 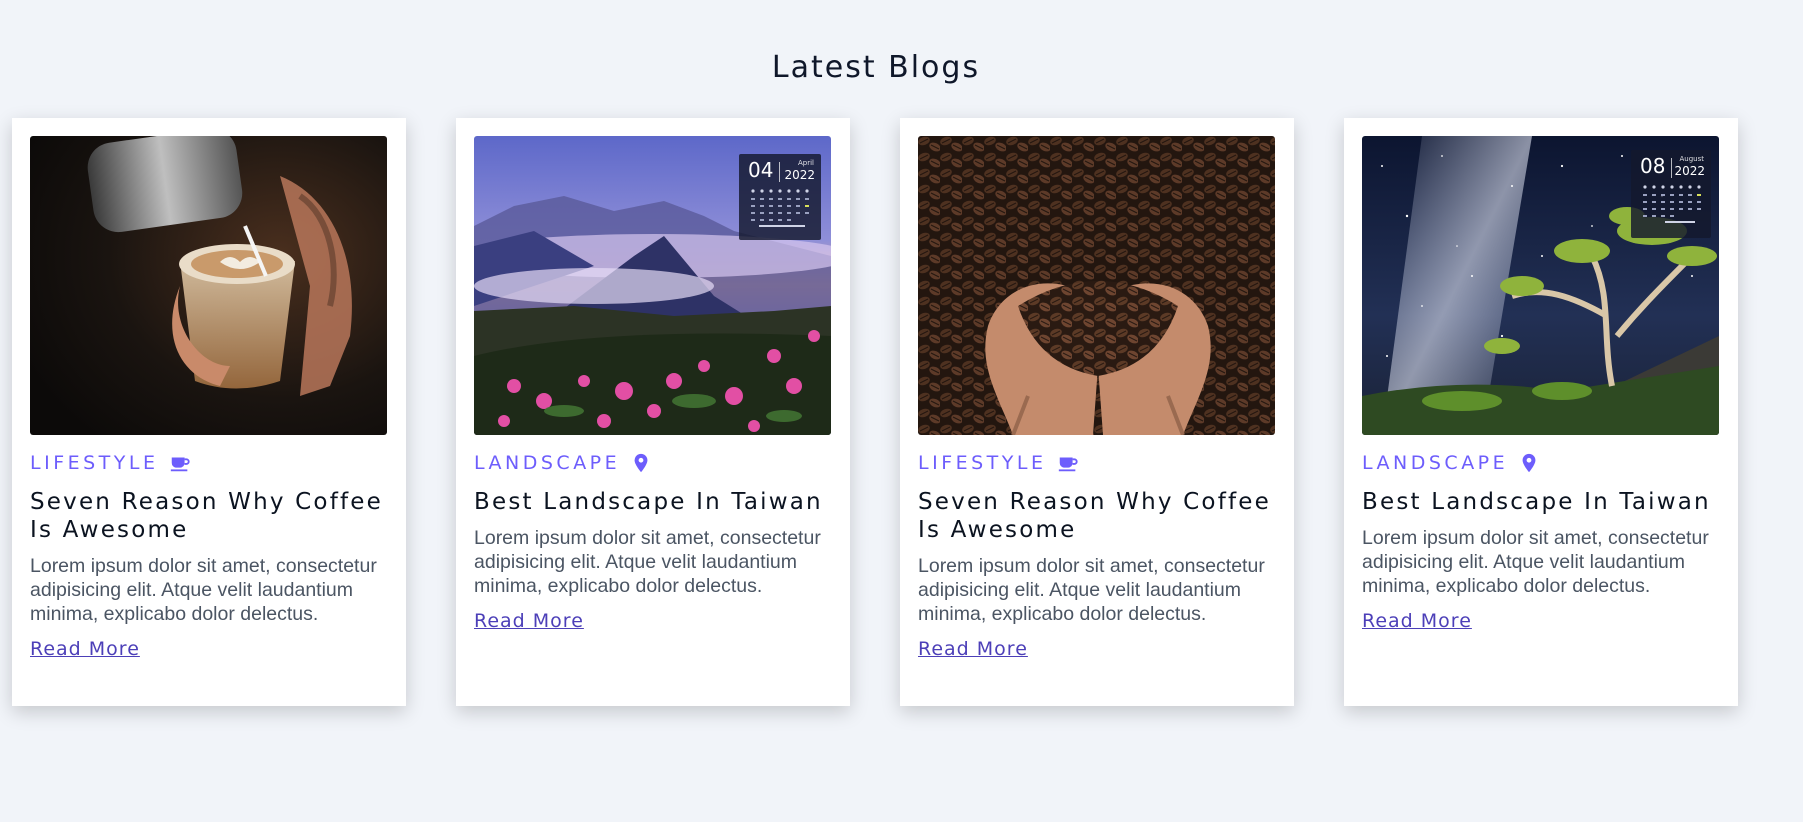 I want to click on page-title: Latest Blogs, so click(x=876, y=68).